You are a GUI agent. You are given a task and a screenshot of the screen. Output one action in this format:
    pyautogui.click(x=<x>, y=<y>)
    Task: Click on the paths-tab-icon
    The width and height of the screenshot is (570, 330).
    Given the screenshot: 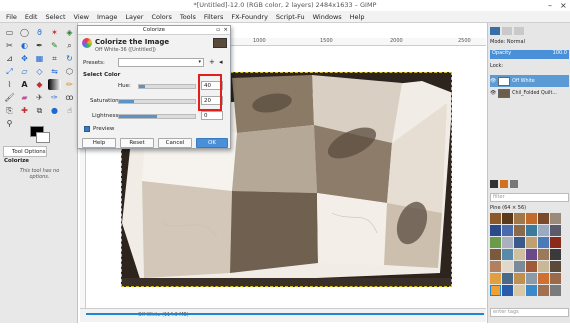 What is the action you would take?
    pyautogui.click(x=519, y=31)
    